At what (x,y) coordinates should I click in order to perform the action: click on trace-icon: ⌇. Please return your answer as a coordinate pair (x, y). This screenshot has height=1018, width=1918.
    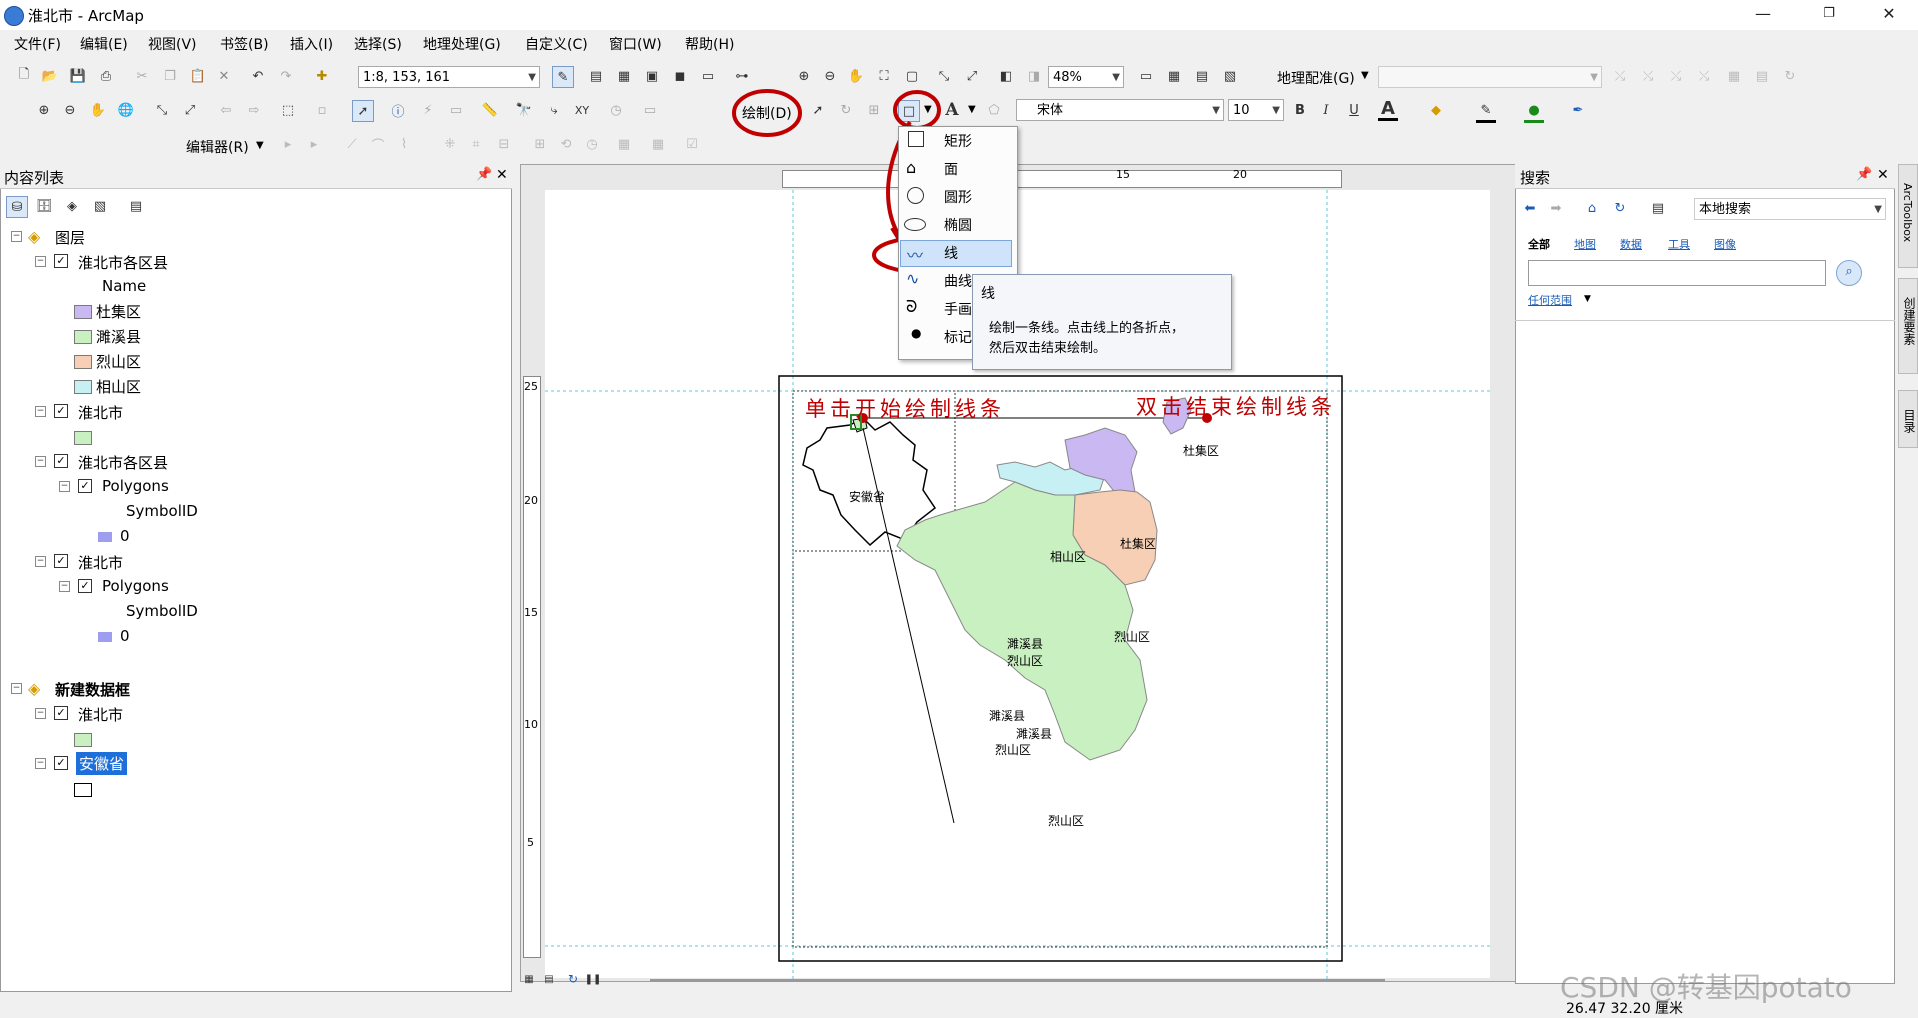
    Looking at the image, I should click on (404, 144).